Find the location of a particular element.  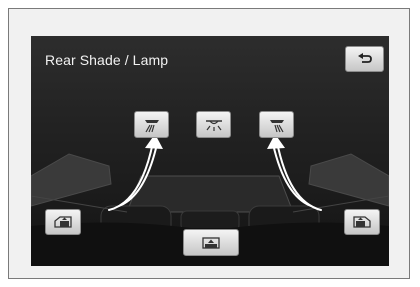

page-title: Rear Shade / Lamp is located at coordinates (107, 60).